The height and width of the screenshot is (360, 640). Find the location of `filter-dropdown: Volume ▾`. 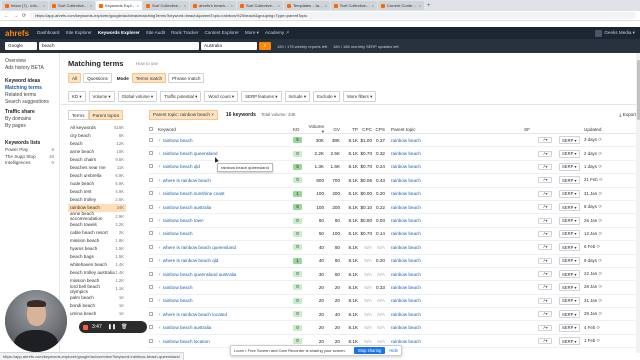

filter-dropdown: Volume ▾ is located at coordinates (101, 96).